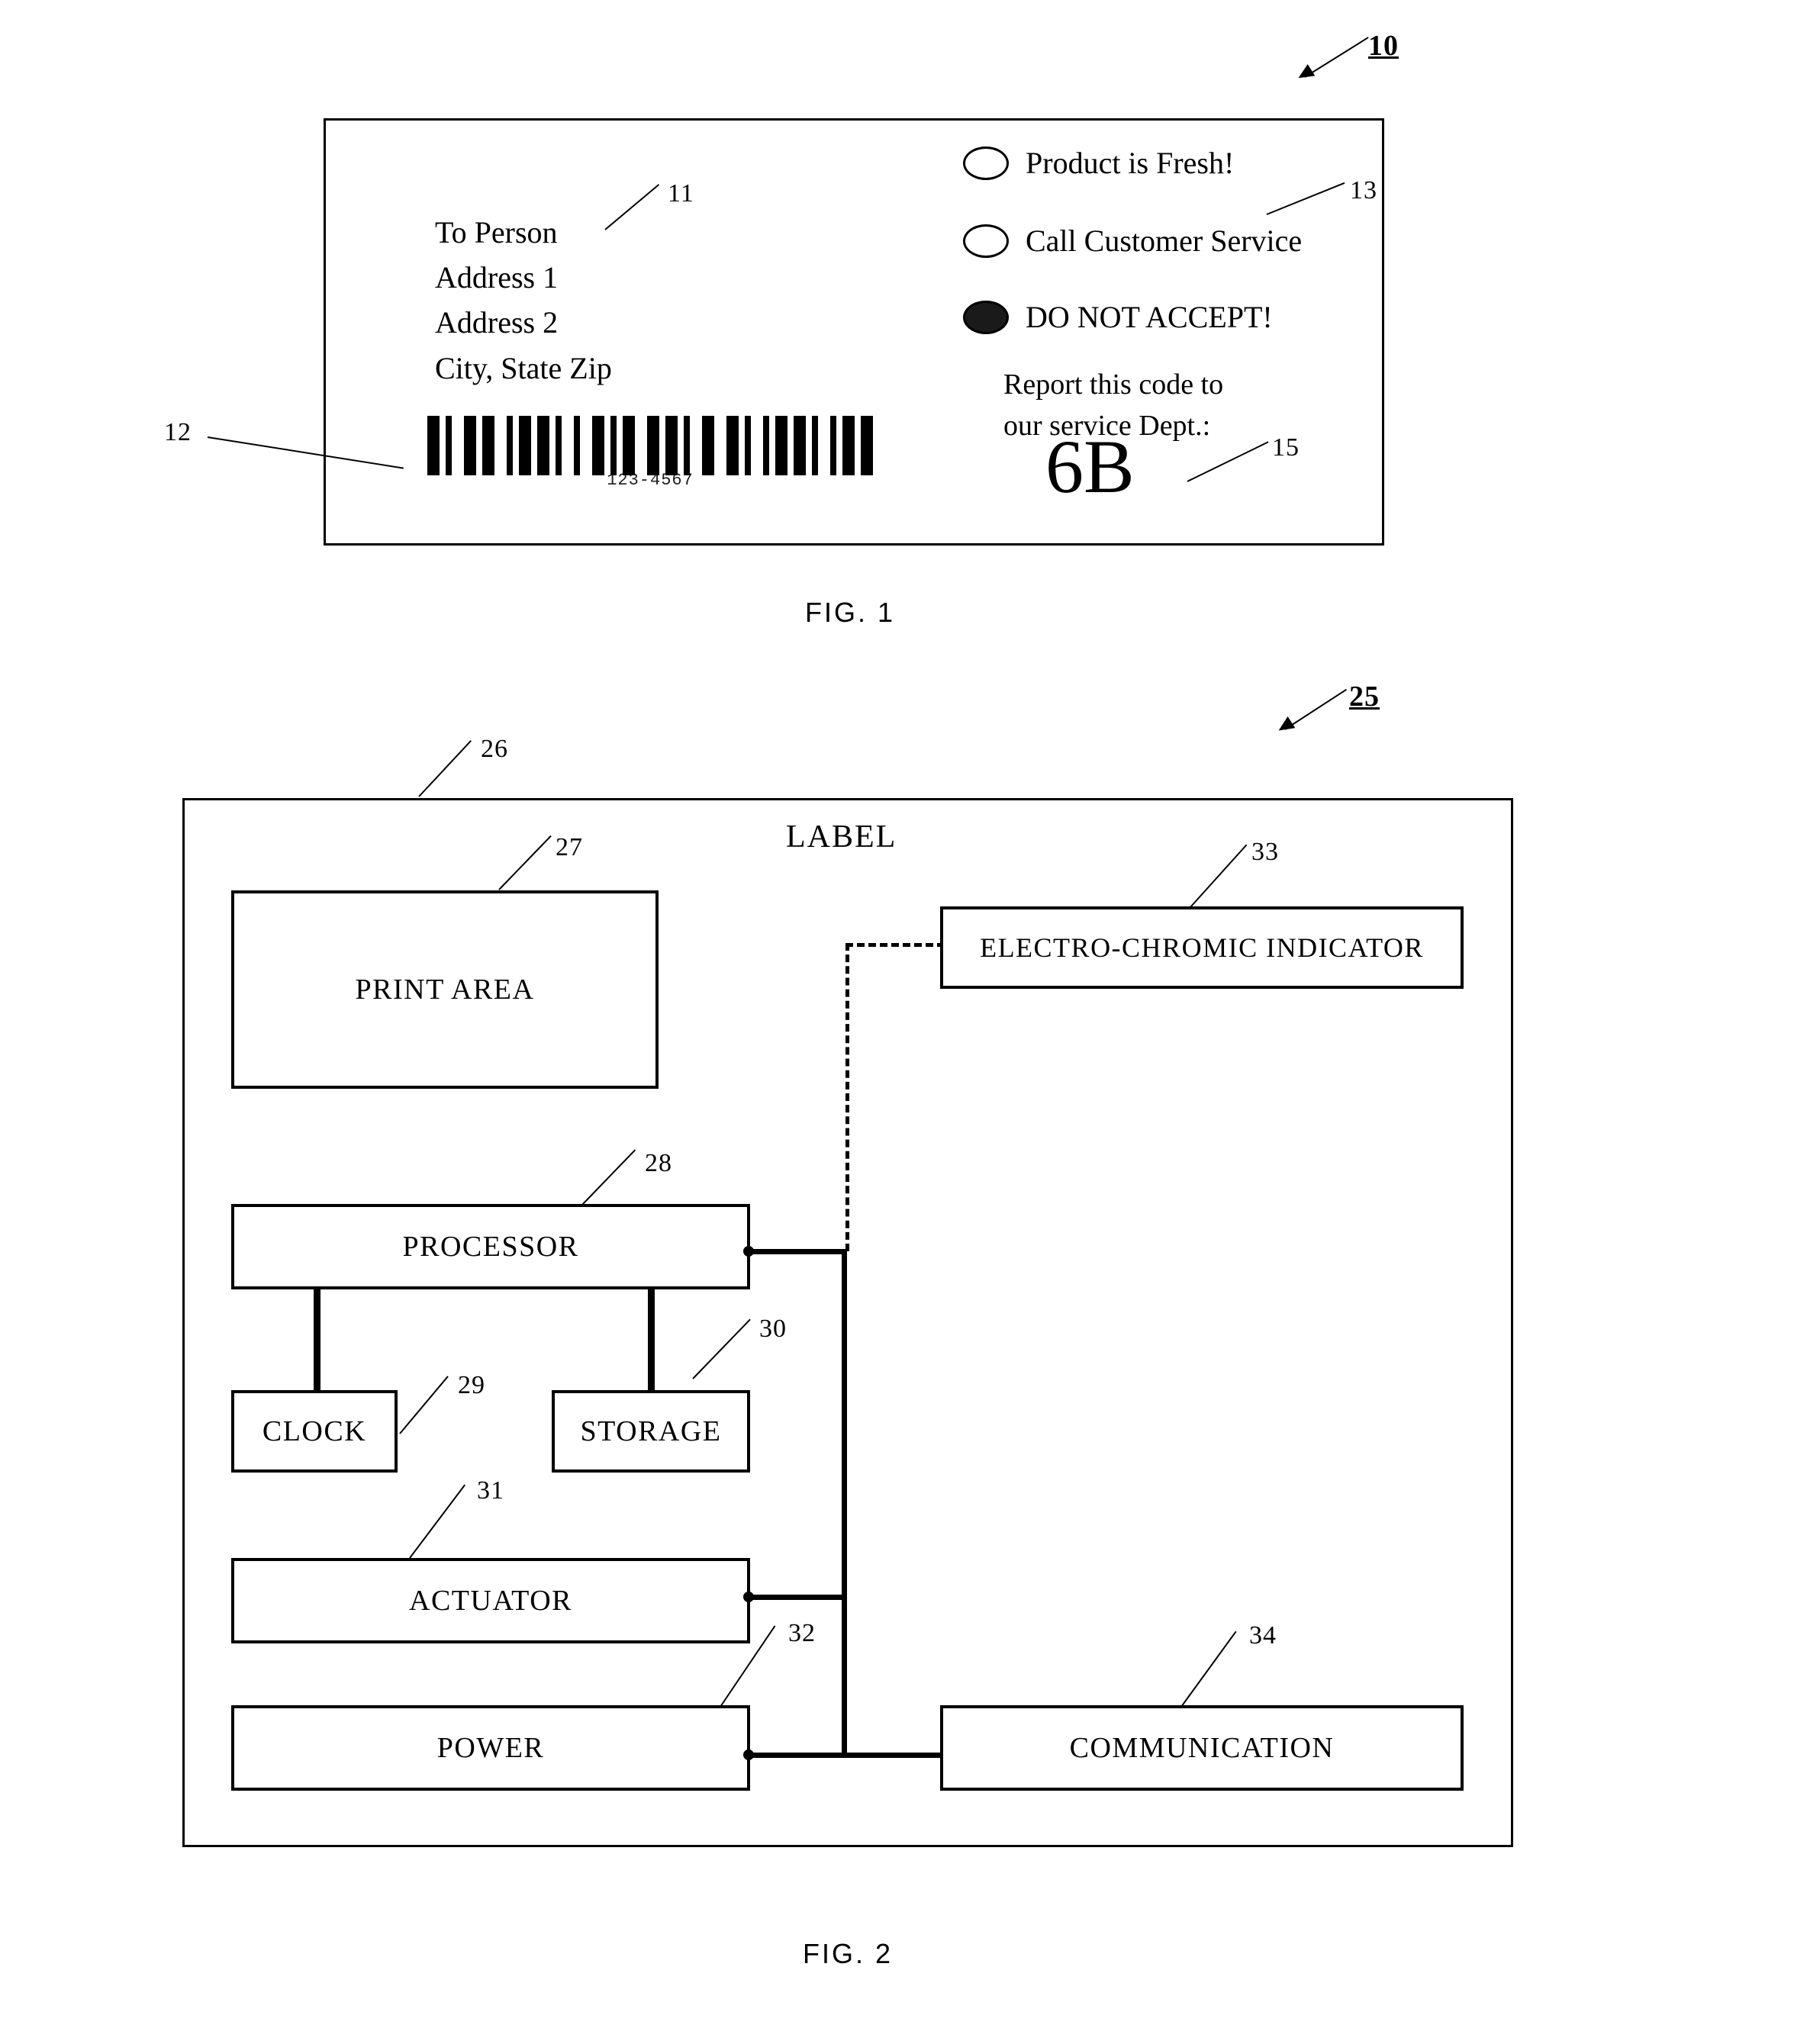  I want to click on block-storage-label: STORAGE, so click(651, 1431).